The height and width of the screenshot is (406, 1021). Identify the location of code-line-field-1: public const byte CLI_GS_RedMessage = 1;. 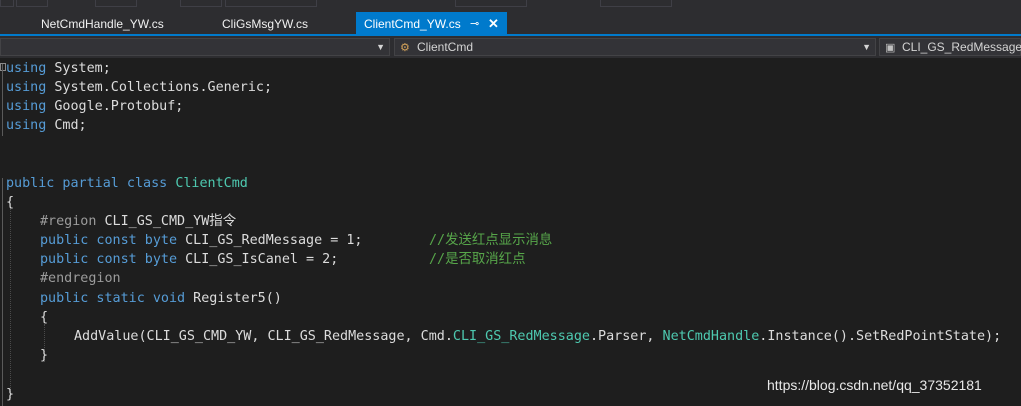
(201, 240).